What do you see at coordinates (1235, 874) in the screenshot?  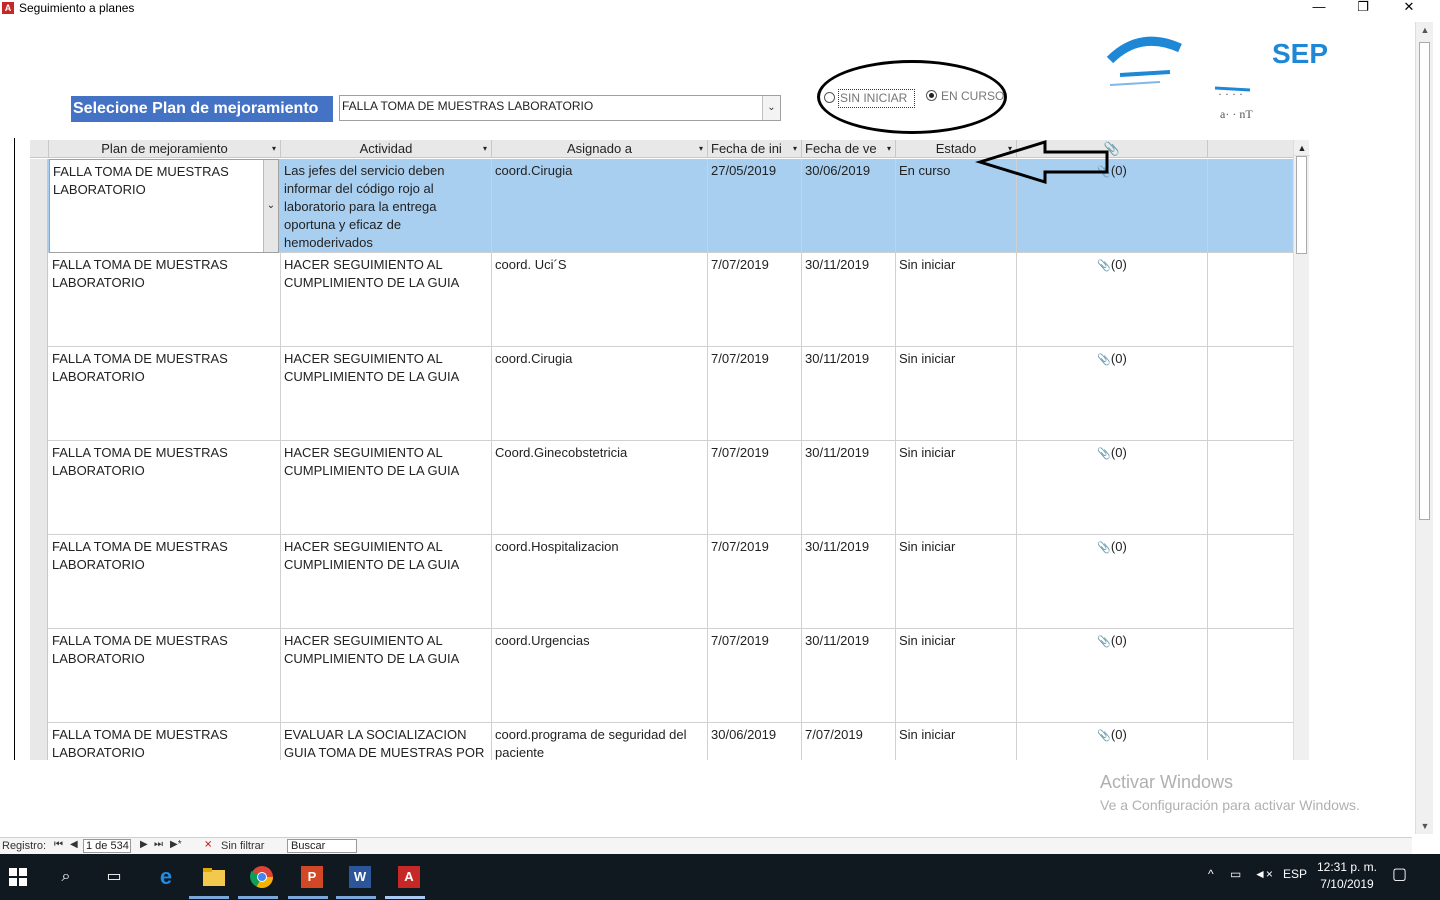 I see `network-icon: ▭` at bounding box center [1235, 874].